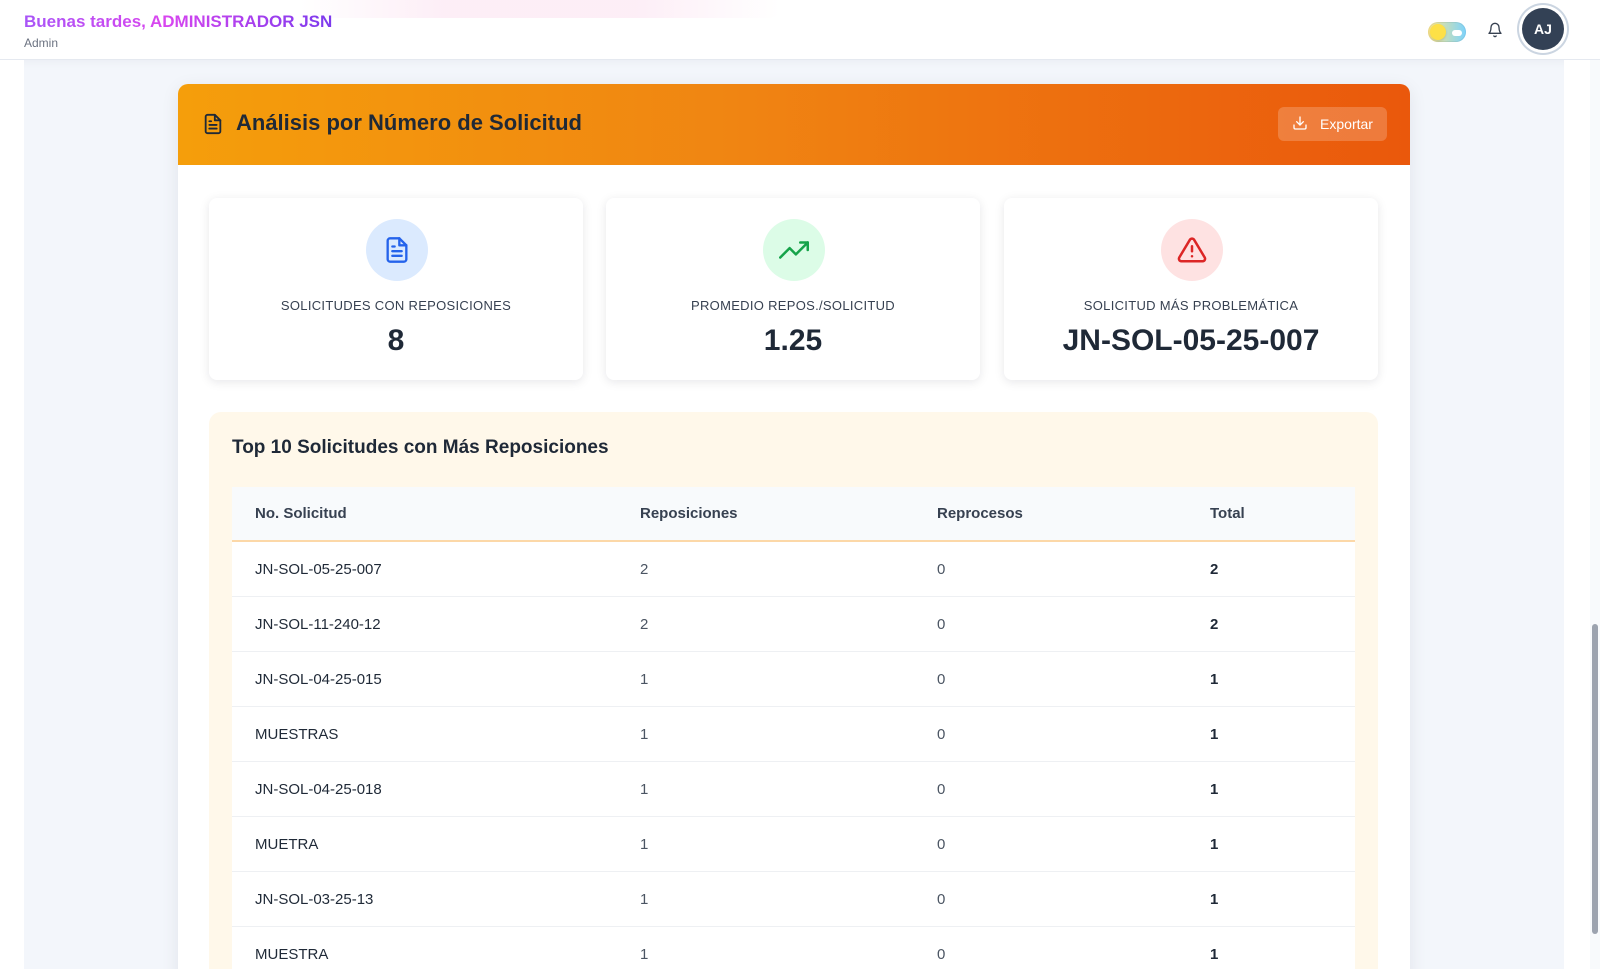 Image resolution: width=1600 pixels, height=969 pixels. What do you see at coordinates (301, 513) in the screenshot?
I see `column-header: No. Solicitud` at bounding box center [301, 513].